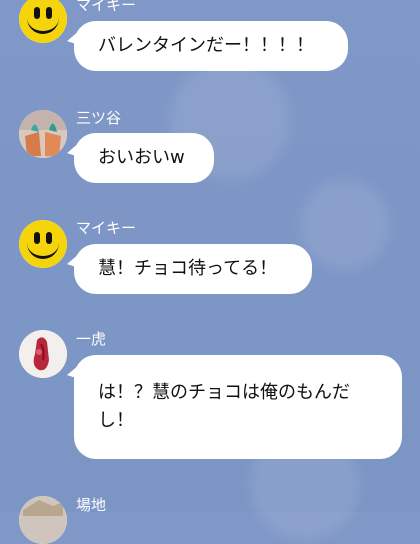 This screenshot has width=420, height=544. I want to click on sender-name: 場地, so click(91, 505).